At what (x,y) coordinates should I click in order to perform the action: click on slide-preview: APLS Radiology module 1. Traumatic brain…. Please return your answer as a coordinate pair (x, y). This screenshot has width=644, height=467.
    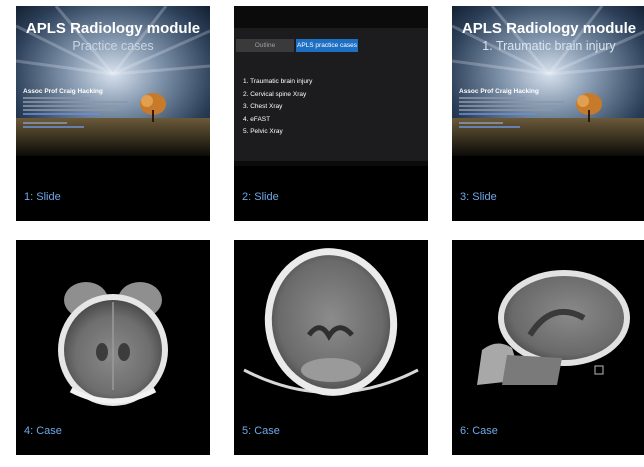
    Looking at the image, I should click on (548, 81).